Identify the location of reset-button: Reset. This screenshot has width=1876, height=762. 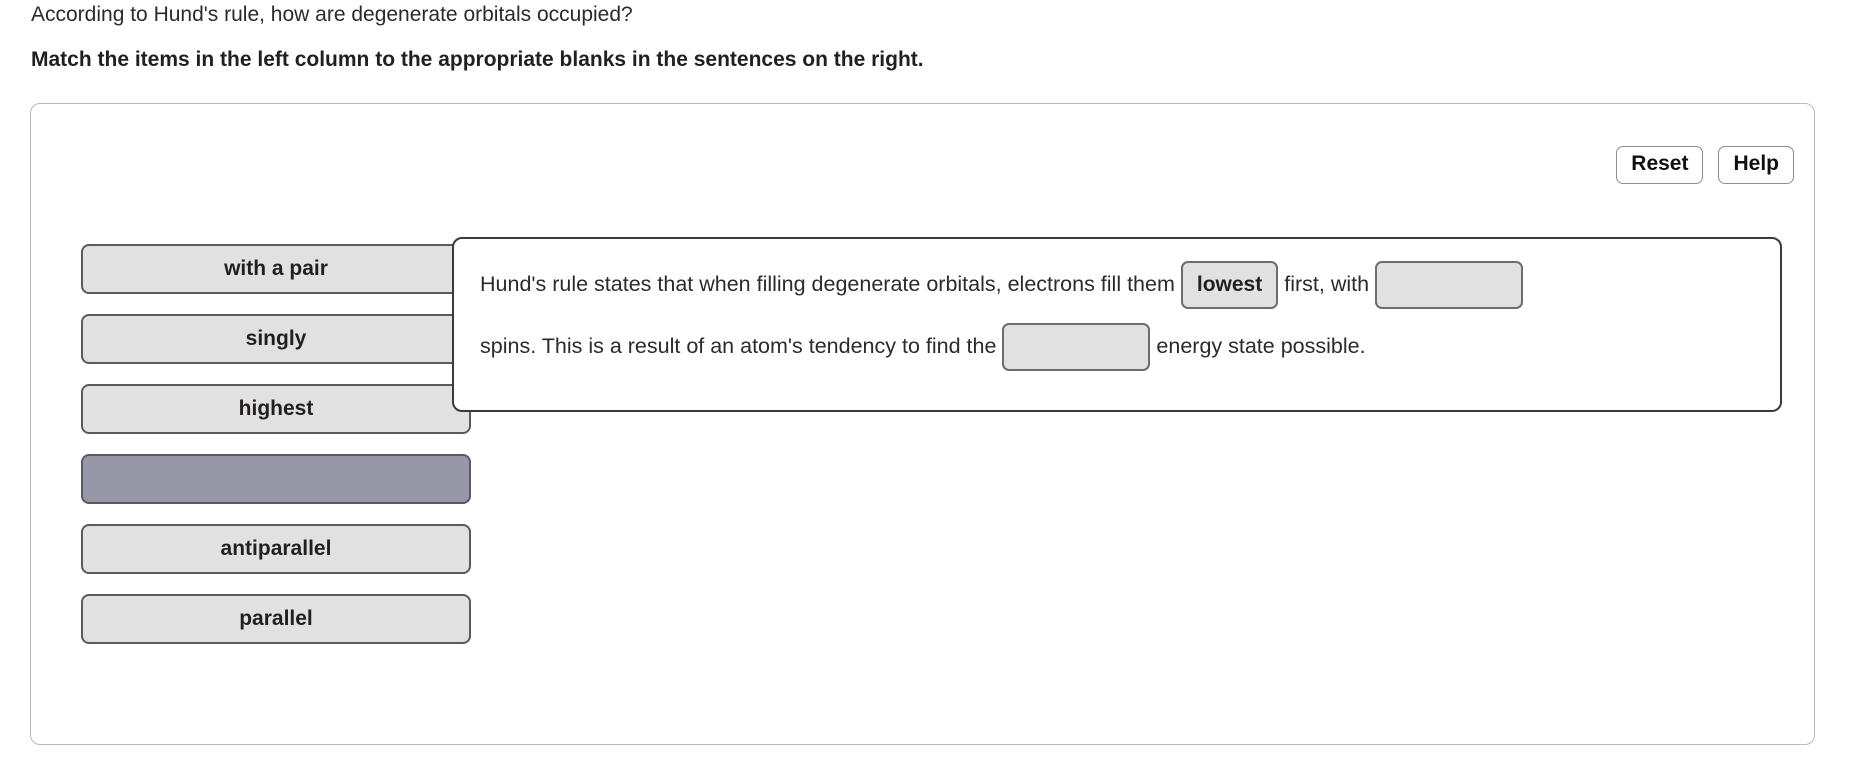
(1660, 165).